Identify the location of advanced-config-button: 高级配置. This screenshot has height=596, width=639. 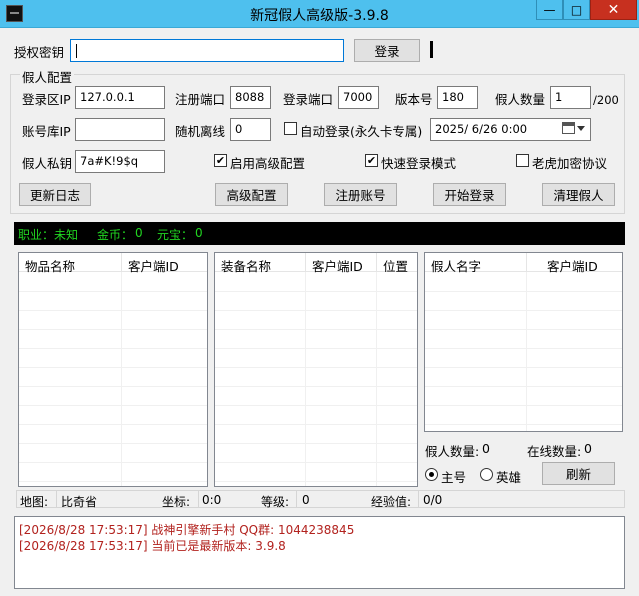
(251, 194).